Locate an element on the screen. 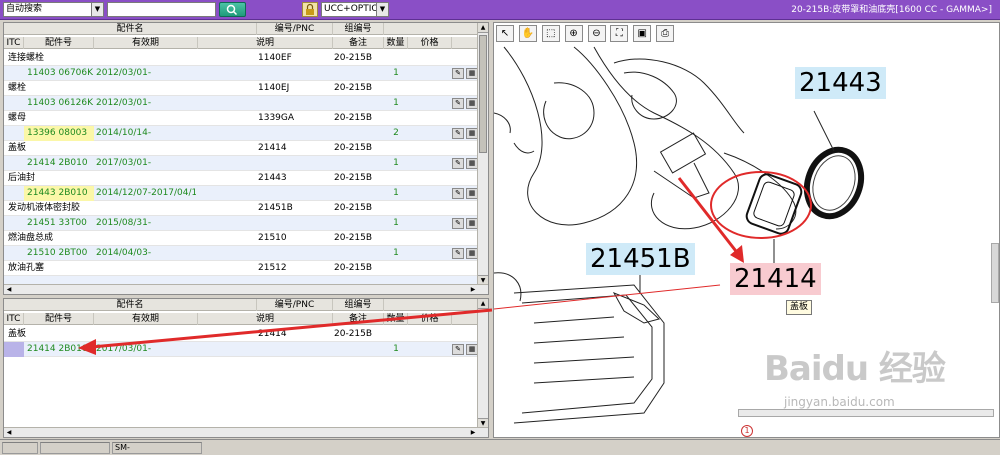 This screenshot has width=1000, height=455. header-qty: 数量 is located at coordinates (396, 319).